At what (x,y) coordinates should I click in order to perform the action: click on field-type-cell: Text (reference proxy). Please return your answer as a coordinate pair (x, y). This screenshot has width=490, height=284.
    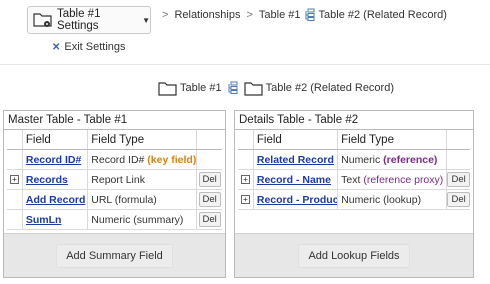
    Looking at the image, I should click on (393, 179).